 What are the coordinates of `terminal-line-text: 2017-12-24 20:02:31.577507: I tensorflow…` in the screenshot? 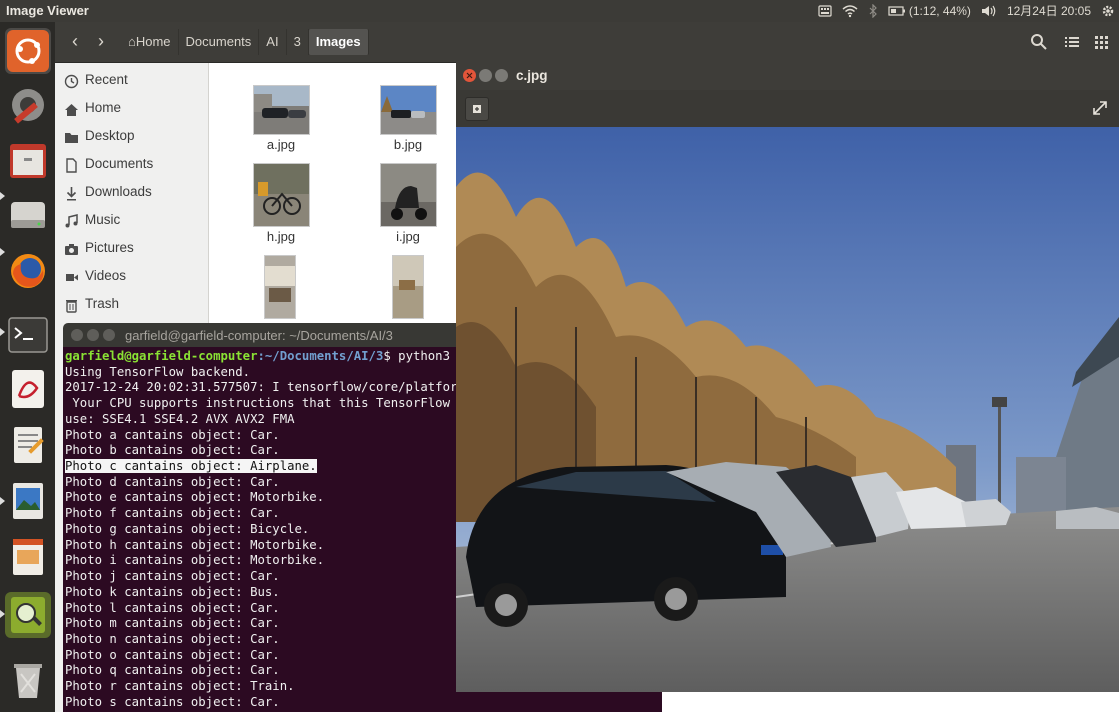 It's located at (261, 387).